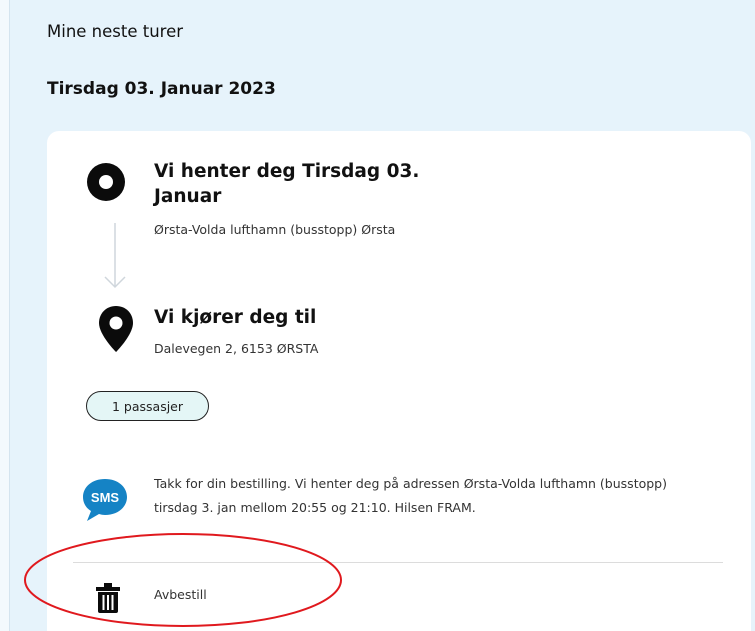 The height and width of the screenshot is (631, 755). I want to click on sms-icon-label: SMS, so click(105, 497).